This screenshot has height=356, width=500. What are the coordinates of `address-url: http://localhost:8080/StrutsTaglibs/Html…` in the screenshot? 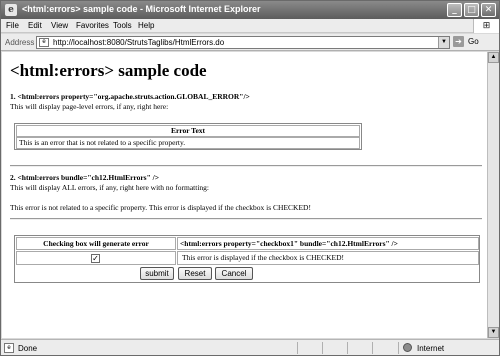 It's located at (139, 42).